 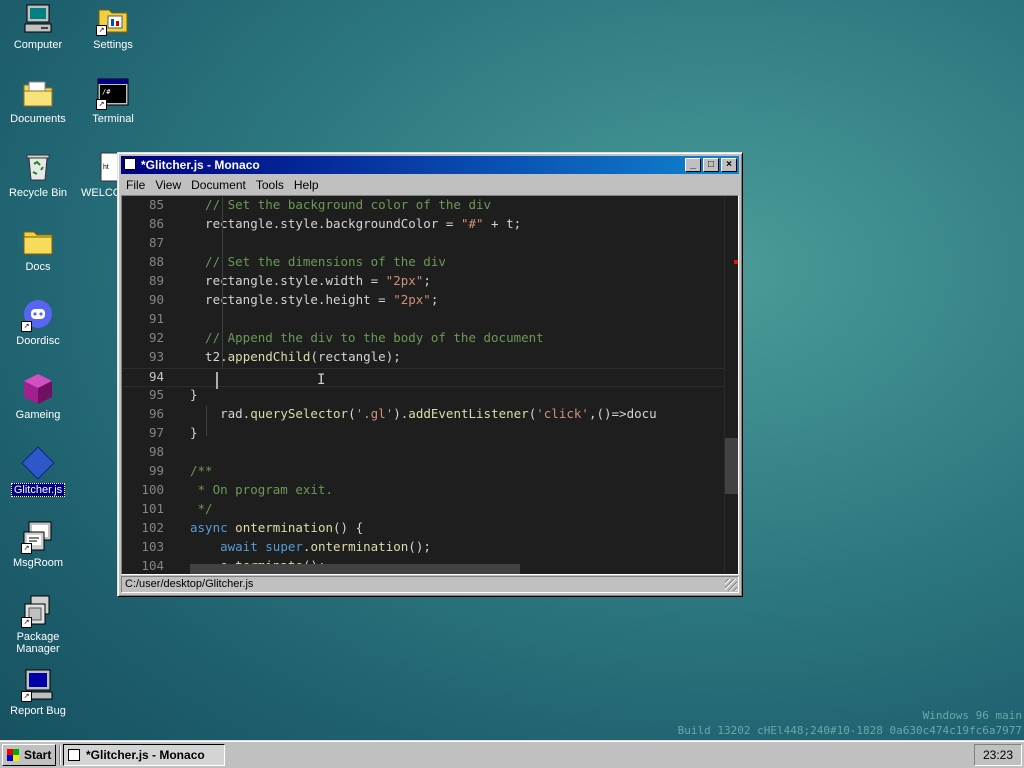 I want to click on desktop-icon-label: Package Manager, so click(x=38, y=643).